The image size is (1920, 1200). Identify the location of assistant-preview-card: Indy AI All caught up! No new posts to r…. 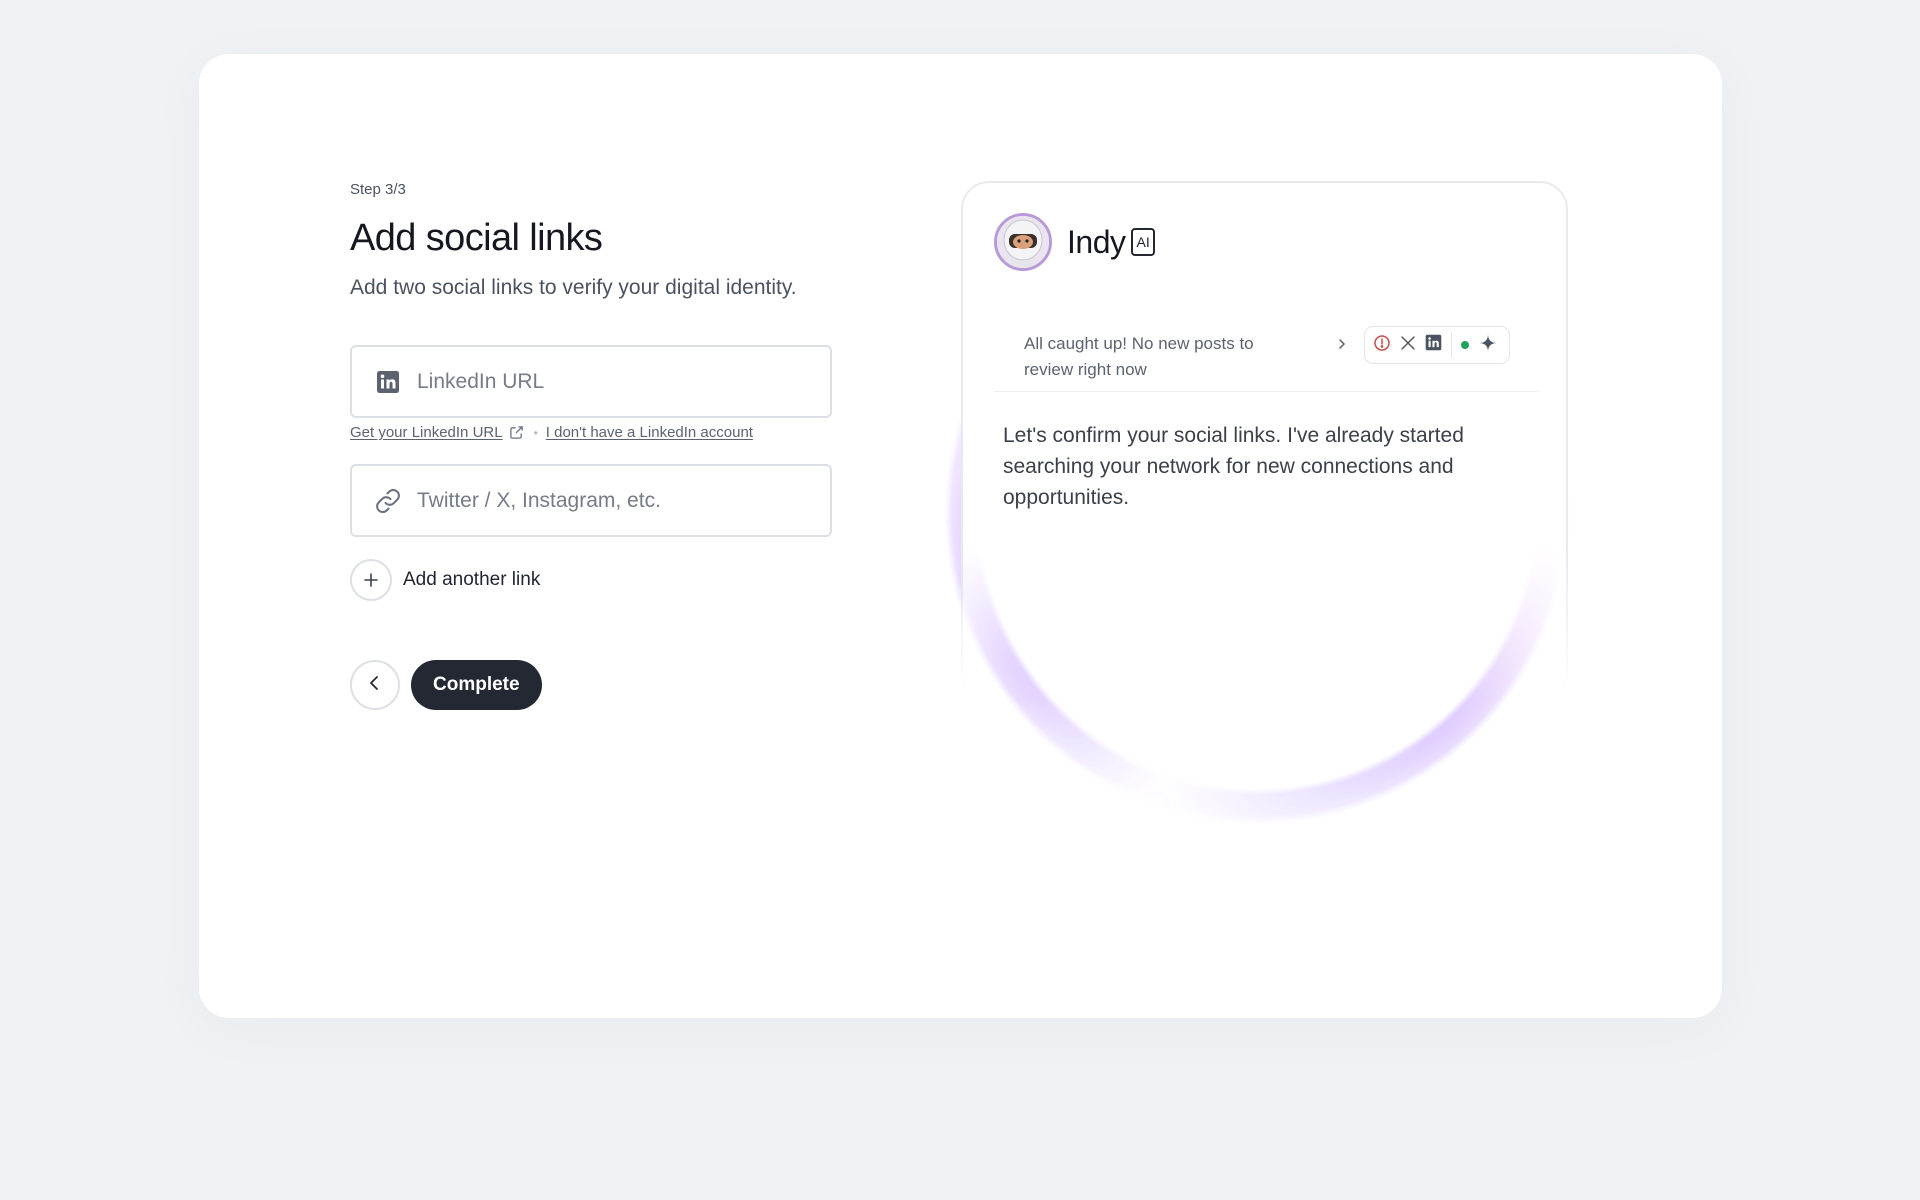
(1264, 441).